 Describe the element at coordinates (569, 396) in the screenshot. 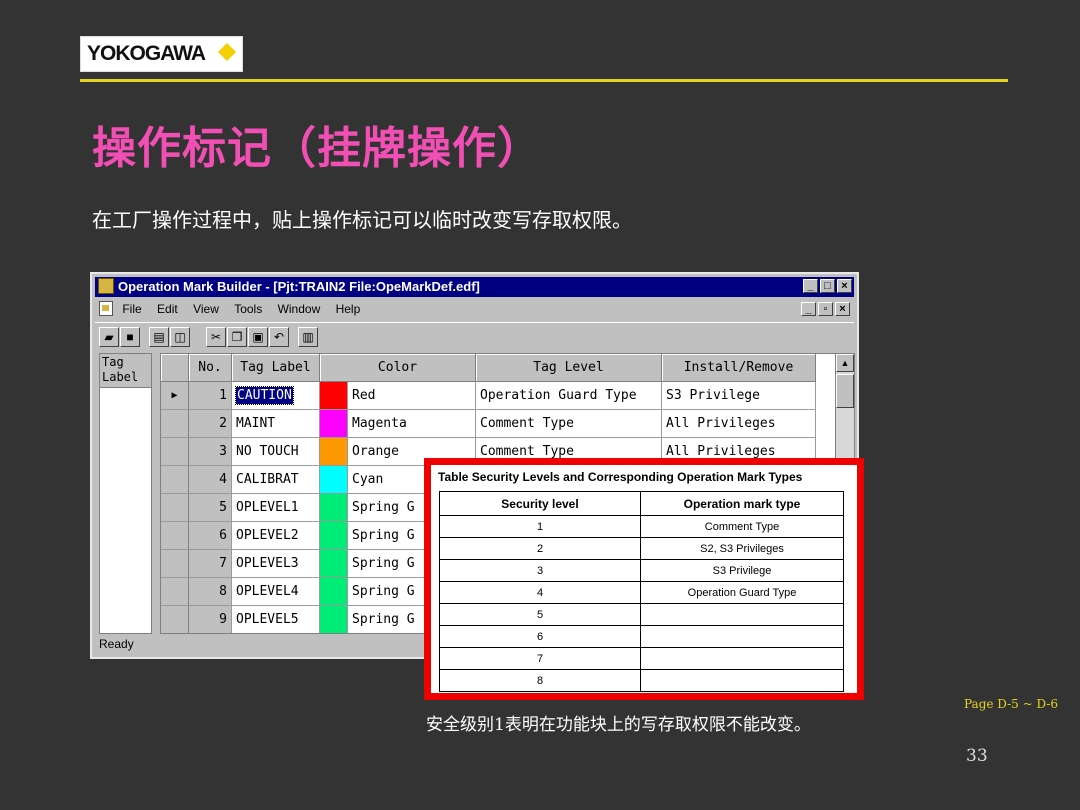

I see `row-tag-level: Operation Guard Type` at that location.